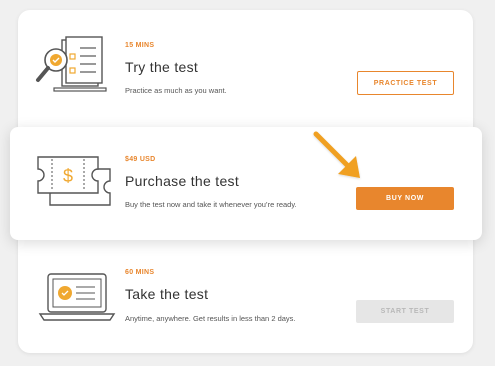  Describe the element at coordinates (176, 90) in the screenshot. I see `step-description: Practice as much as you want.` at that location.